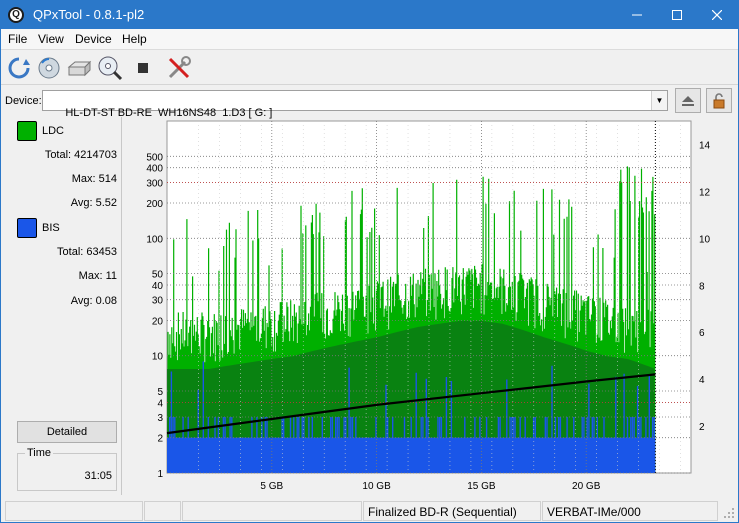  Describe the element at coordinates (158, 301) in the screenshot. I see `y-left-tick-label: 30` at that location.